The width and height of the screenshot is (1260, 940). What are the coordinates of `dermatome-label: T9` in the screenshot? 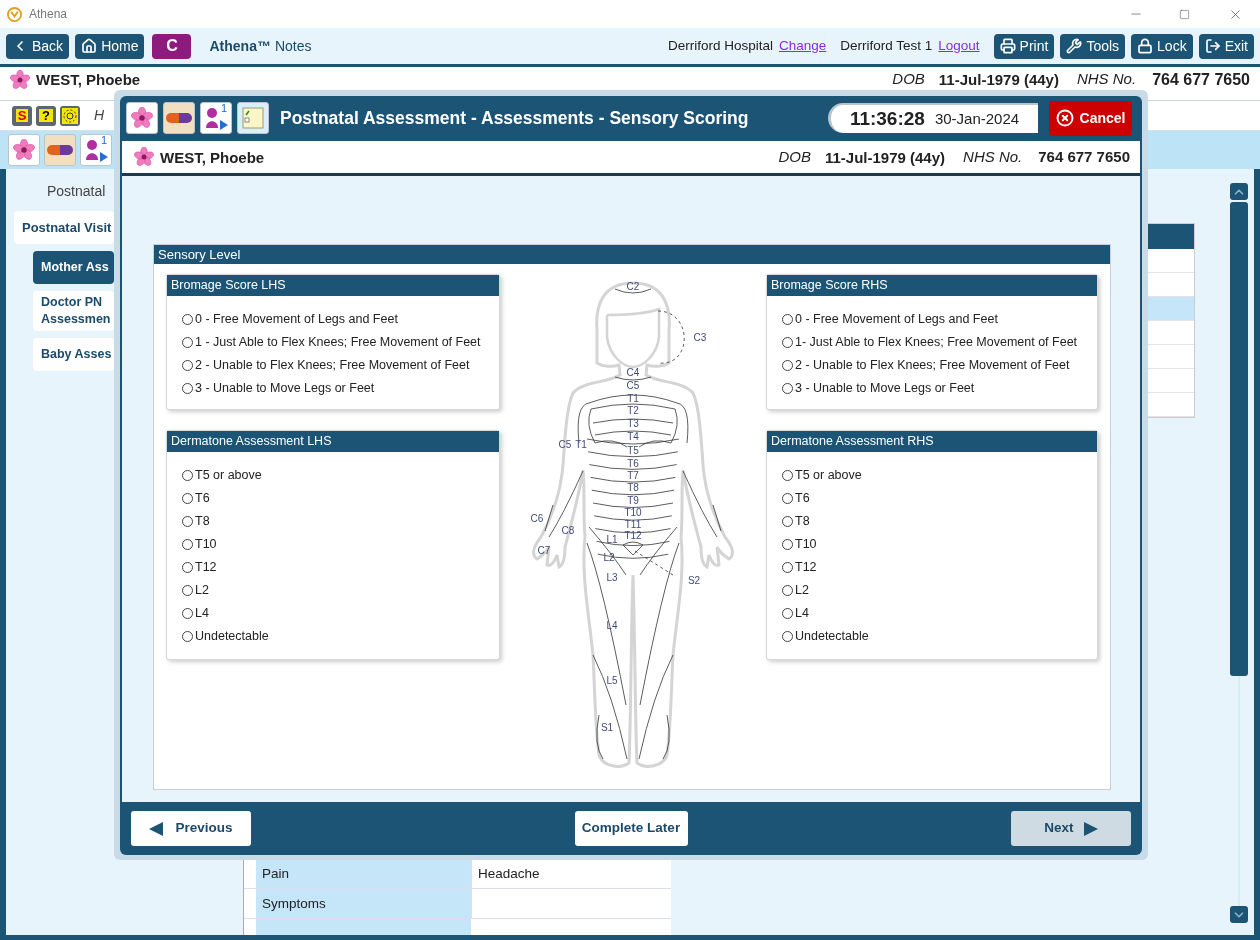 It's located at (633, 500).